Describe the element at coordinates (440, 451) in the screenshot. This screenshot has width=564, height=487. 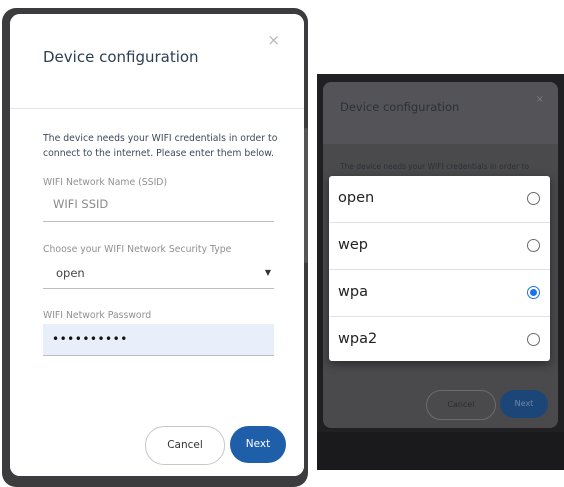
I see `bottom-bar` at that location.